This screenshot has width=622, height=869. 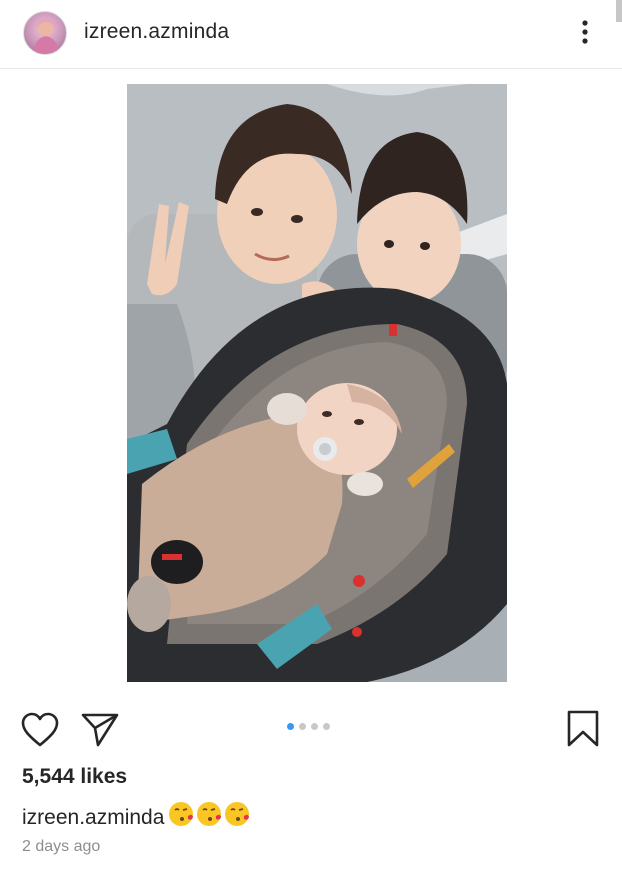 I want to click on avatar, so click(x=45, y=33).